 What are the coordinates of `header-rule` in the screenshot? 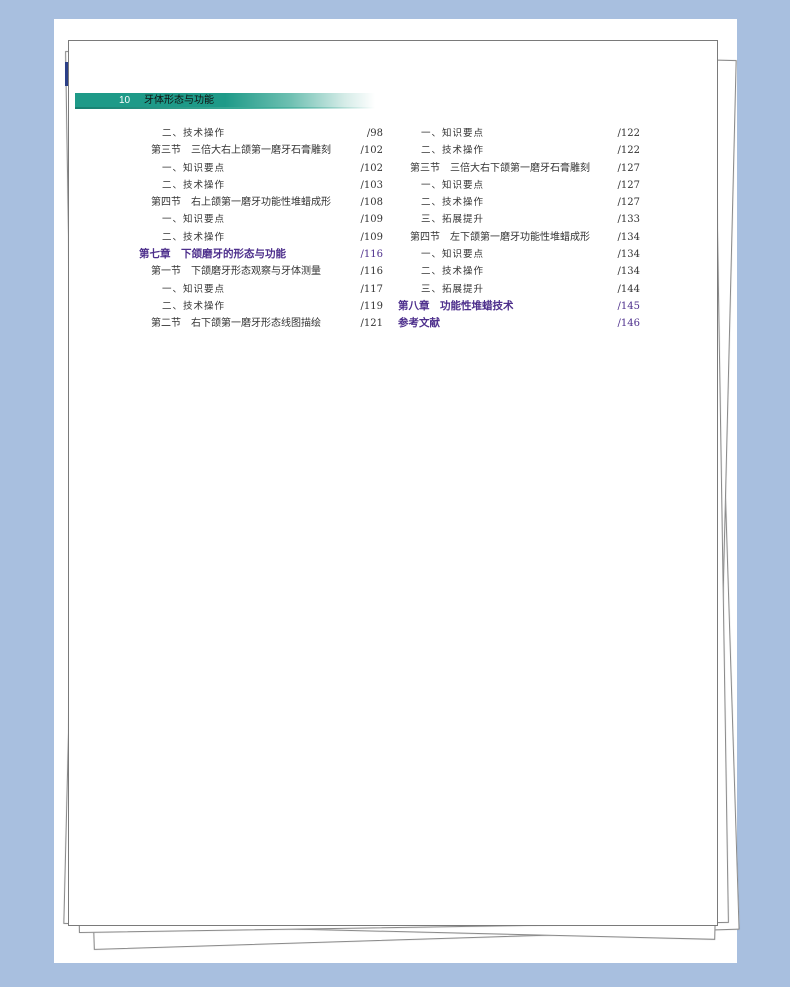 It's located at (225, 108).